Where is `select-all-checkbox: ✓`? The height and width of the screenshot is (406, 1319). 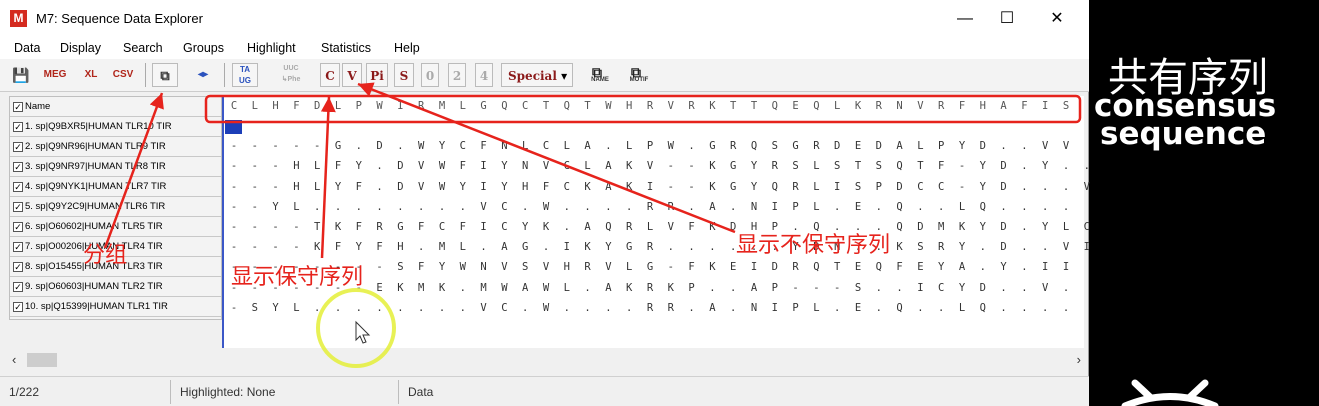 select-all-checkbox: ✓ is located at coordinates (18, 107).